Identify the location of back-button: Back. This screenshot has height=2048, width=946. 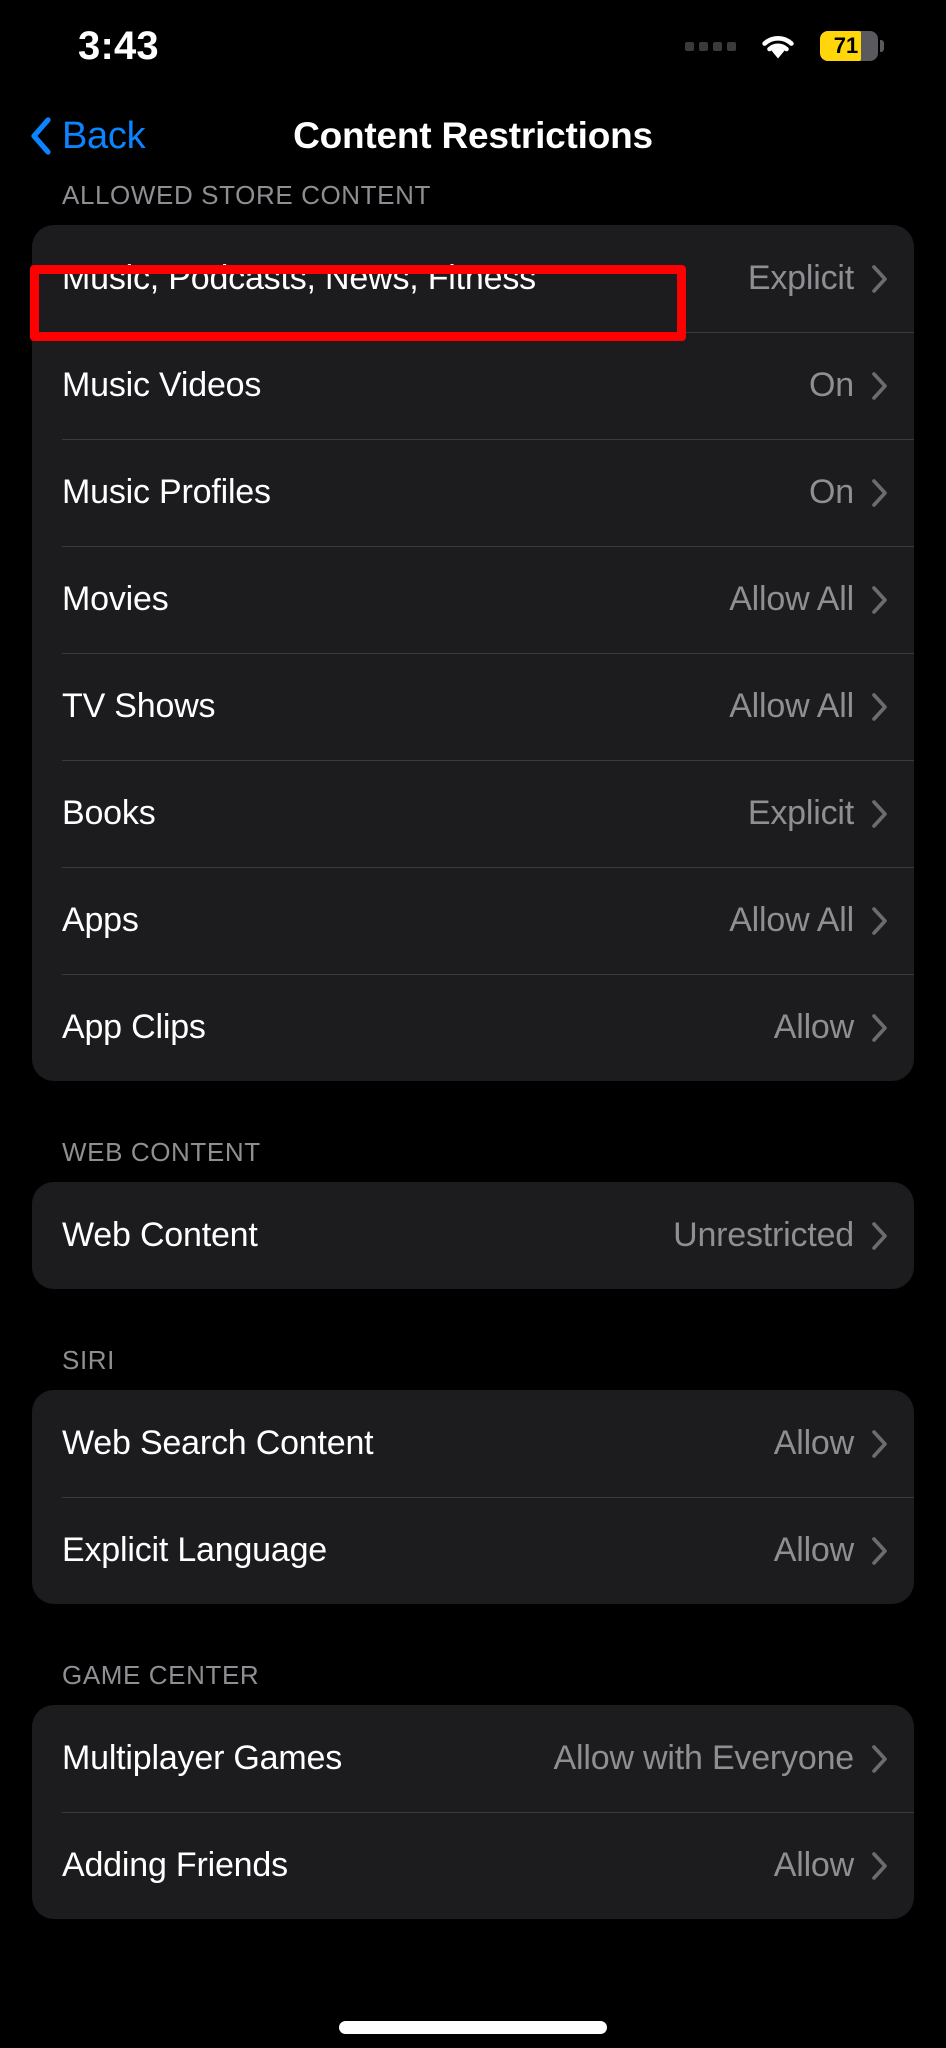
(87, 136).